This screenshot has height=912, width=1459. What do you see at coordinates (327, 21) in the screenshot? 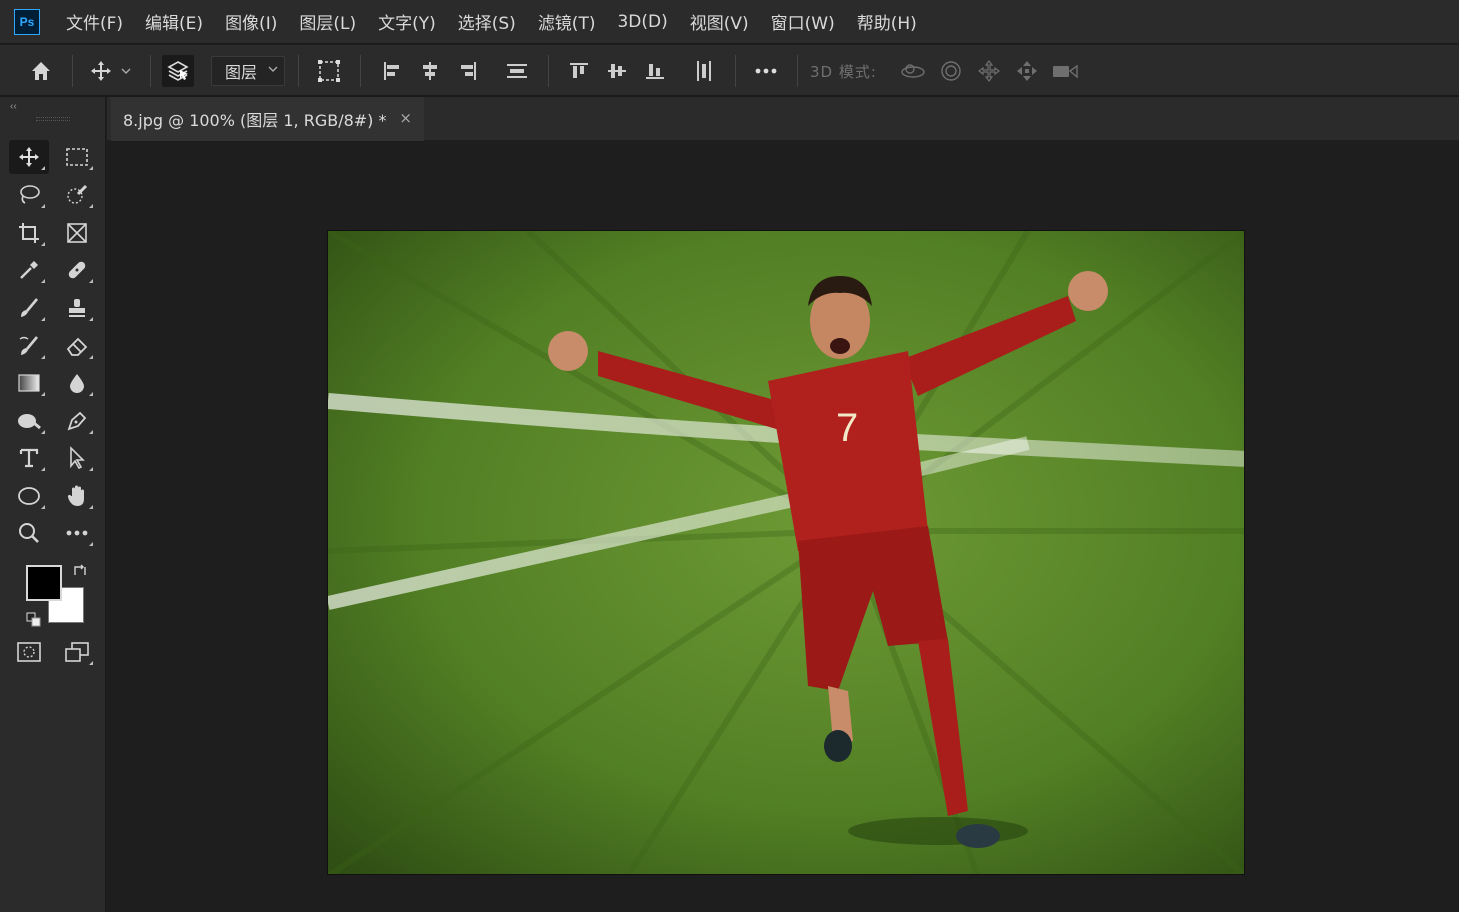
I see `menu-layer: 图层(L)` at bounding box center [327, 21].